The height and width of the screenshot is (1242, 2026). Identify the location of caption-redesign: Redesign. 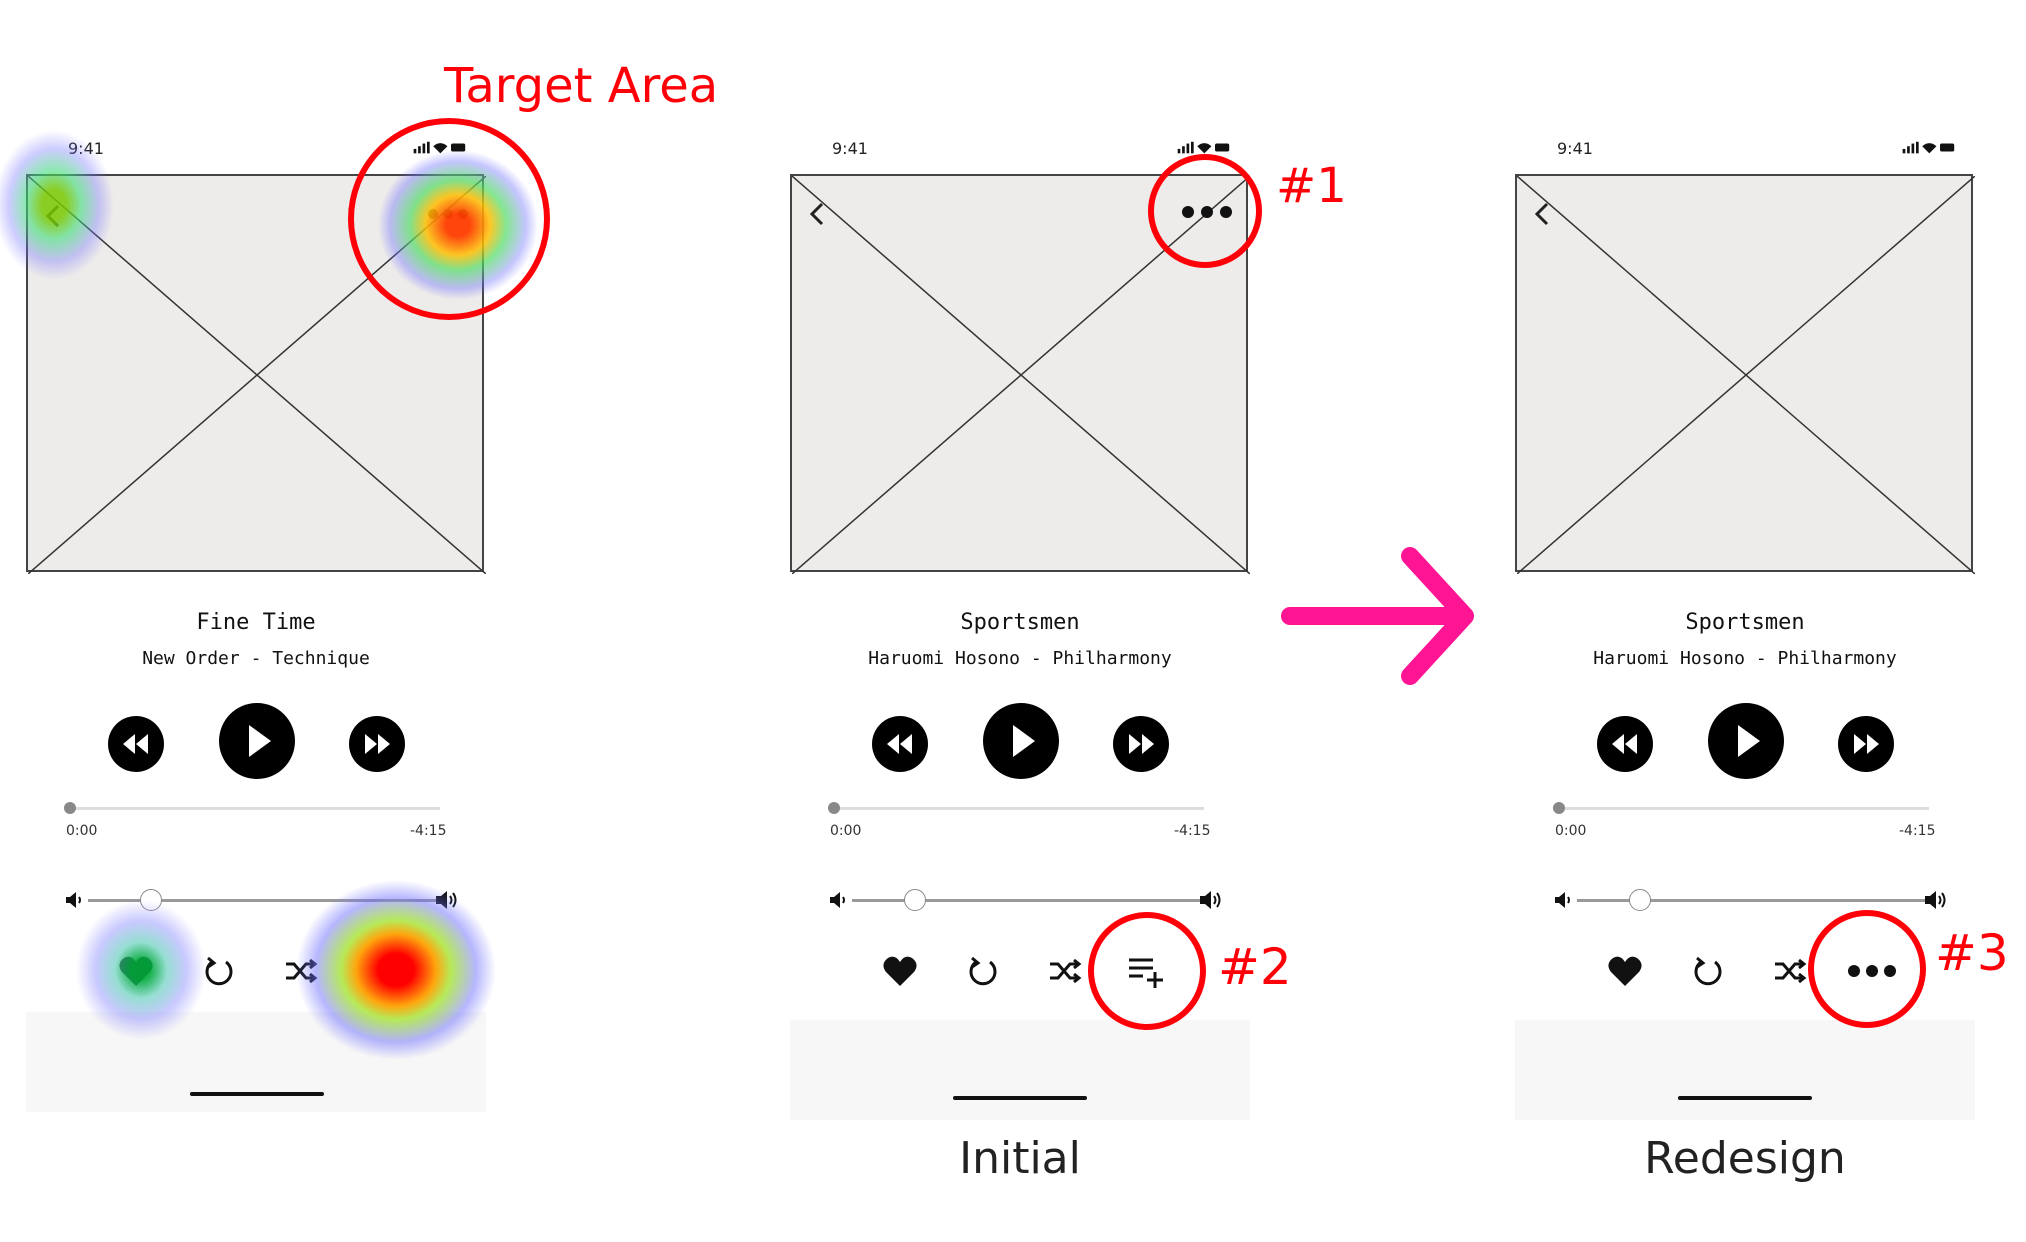
(1745, 1158).